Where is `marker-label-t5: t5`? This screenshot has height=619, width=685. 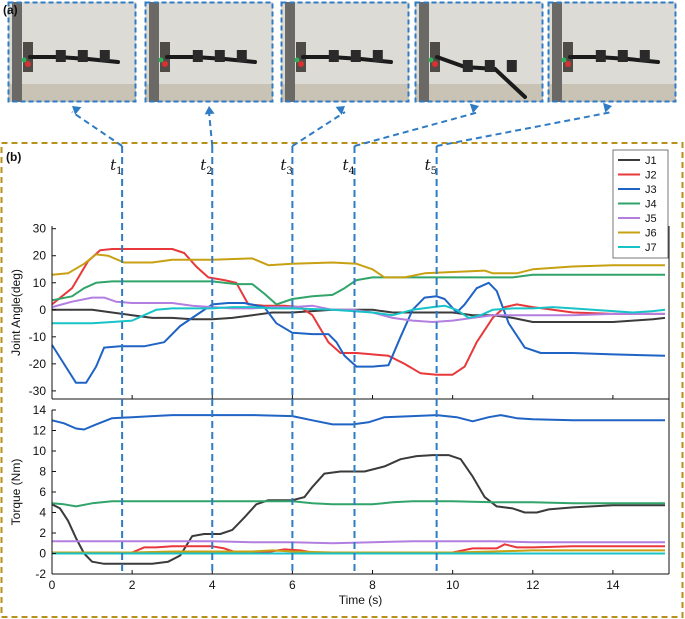
marker-label-t5: t5 is located at coordinates (431, 166).